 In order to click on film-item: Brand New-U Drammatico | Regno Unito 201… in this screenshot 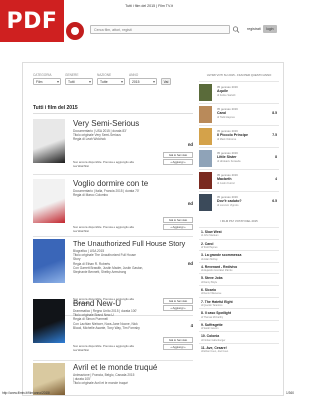, I will do `click(113, 330)`.